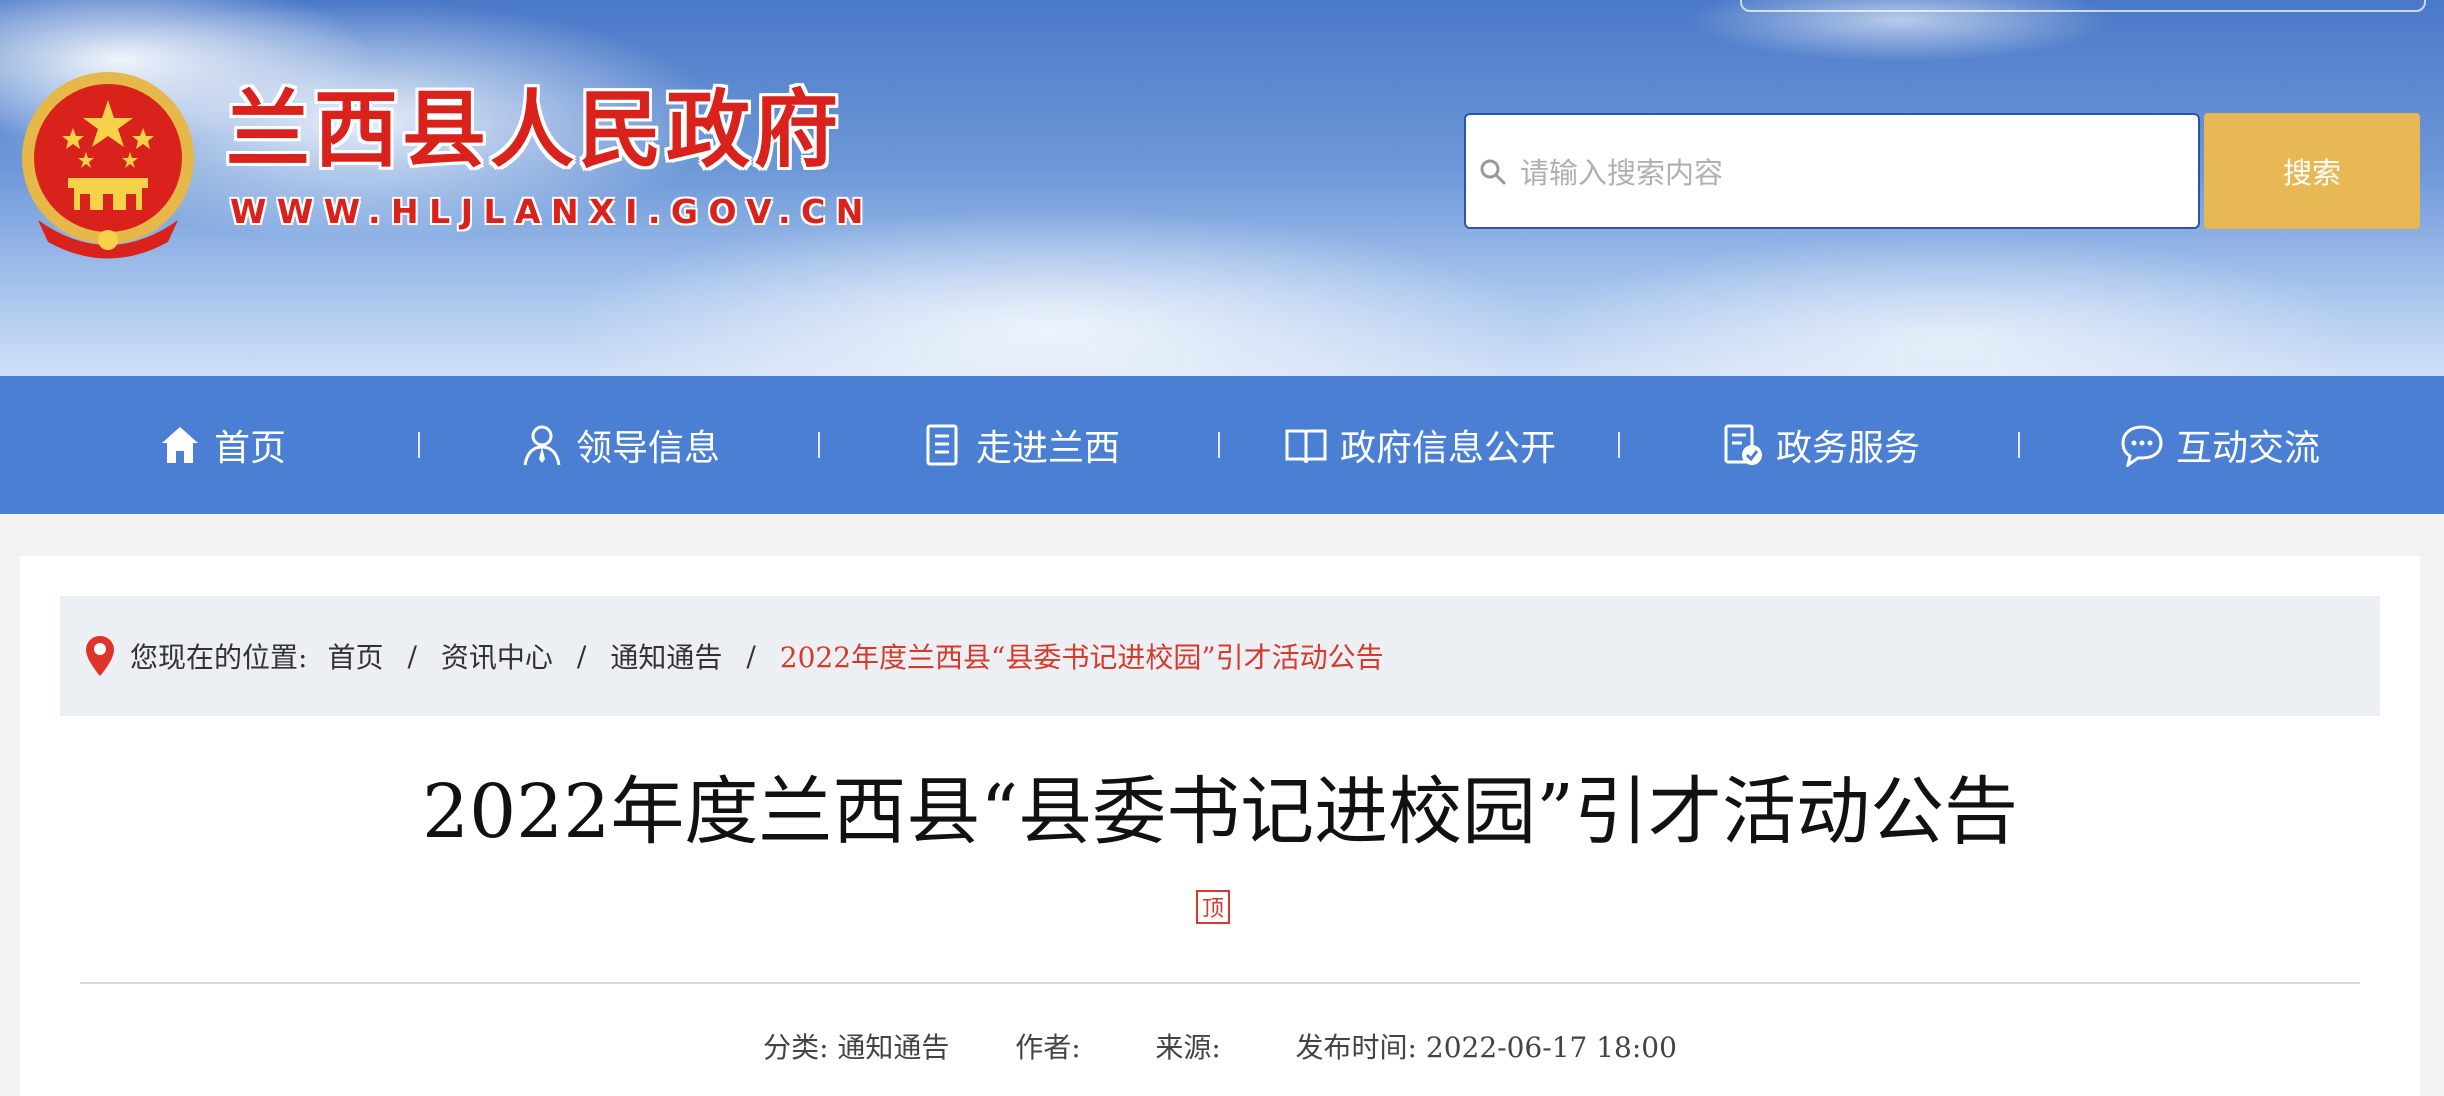 The width and height of the screenshot is (2444, 1096). I want to click on search-button: 搜索, so click(2312, 171).